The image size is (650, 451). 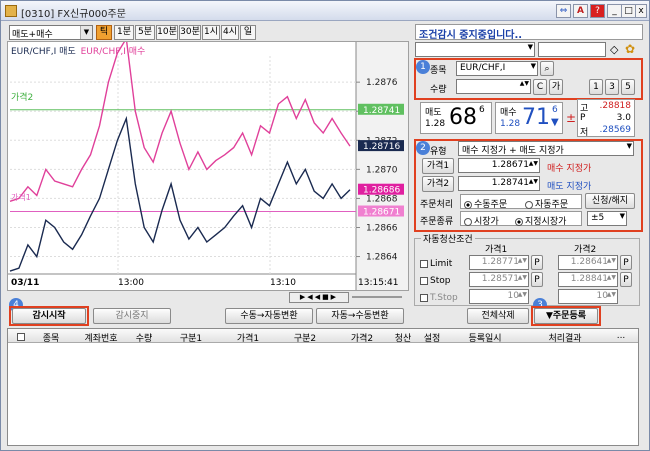 What do you see at coordinates (319, 297) in the screenshot?
I see `chart-nav-buttons: ▶◀◀■▶` at bounding box center [319, 297].